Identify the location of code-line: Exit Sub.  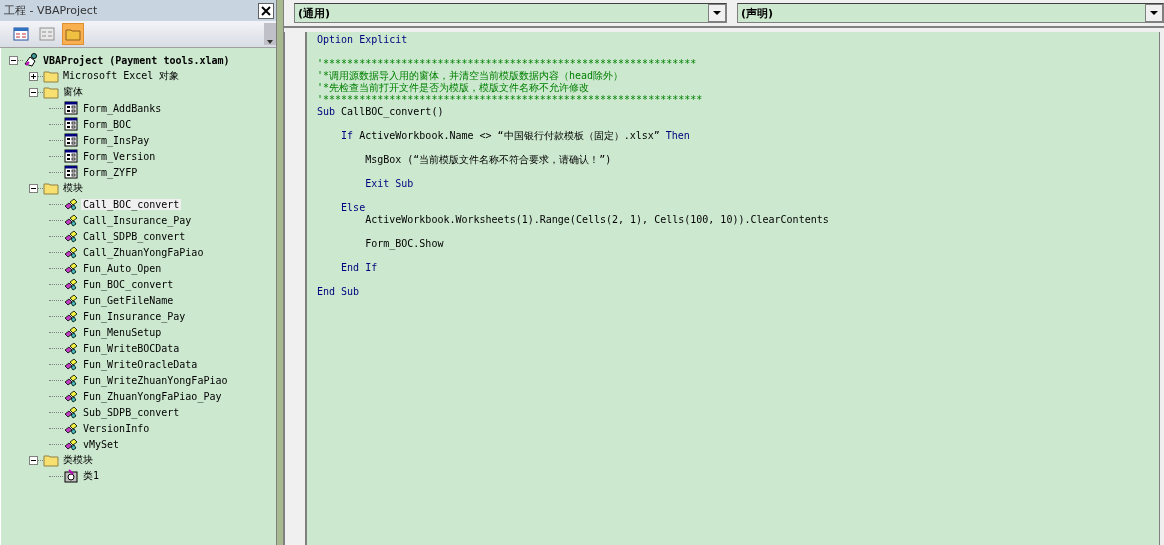
(389, 184).